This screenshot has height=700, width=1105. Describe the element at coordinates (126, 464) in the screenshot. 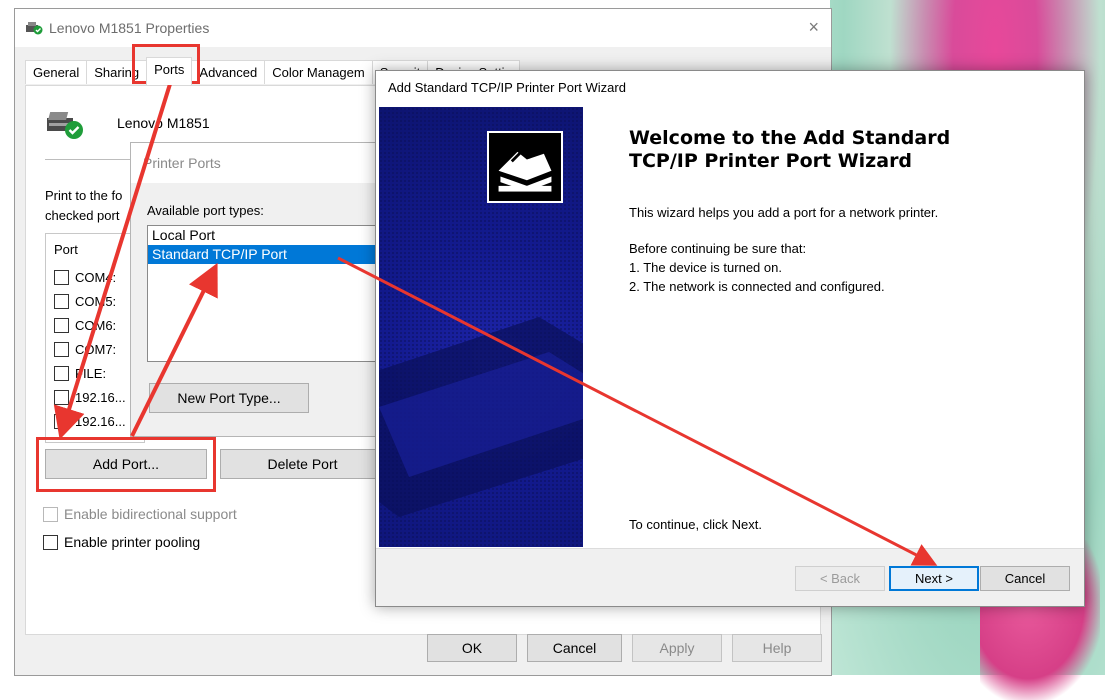

I see `annotation-box-add-port` at that location.